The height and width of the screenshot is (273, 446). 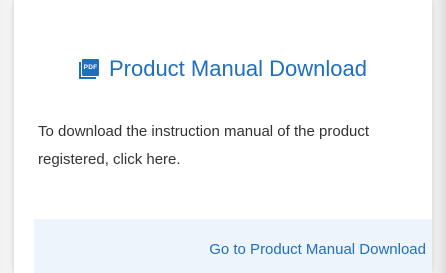 I want to click on card-header: PDF Product Manual Download, so click(x=223, y=69).